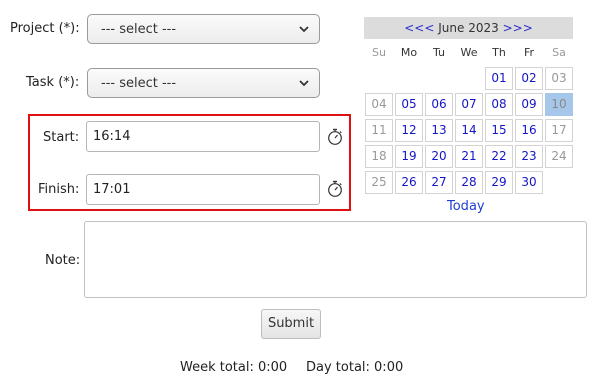 This screenshot has width=601, height=383. I want to click on calendar-day: 23, so click(529, 156).